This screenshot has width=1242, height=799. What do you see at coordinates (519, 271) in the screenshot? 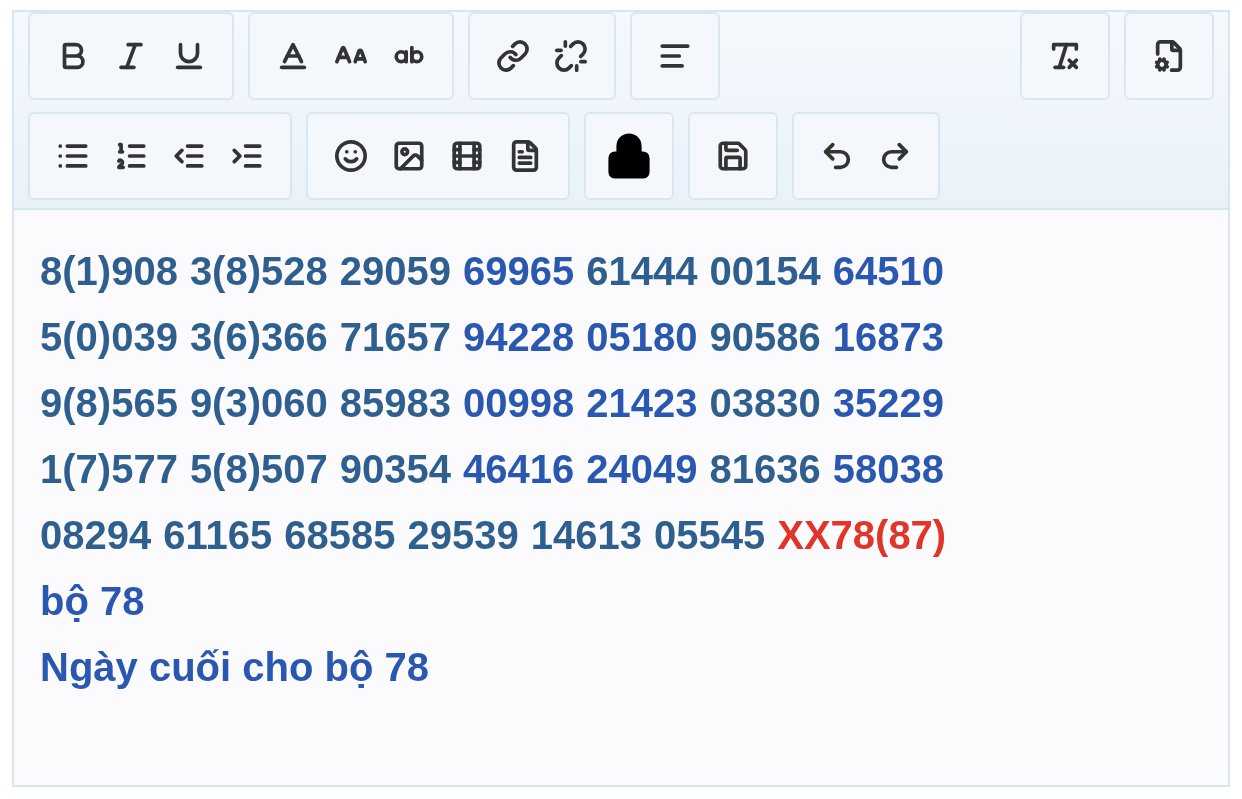
I see `content-text: 69965` at bounding box center [519, 271].